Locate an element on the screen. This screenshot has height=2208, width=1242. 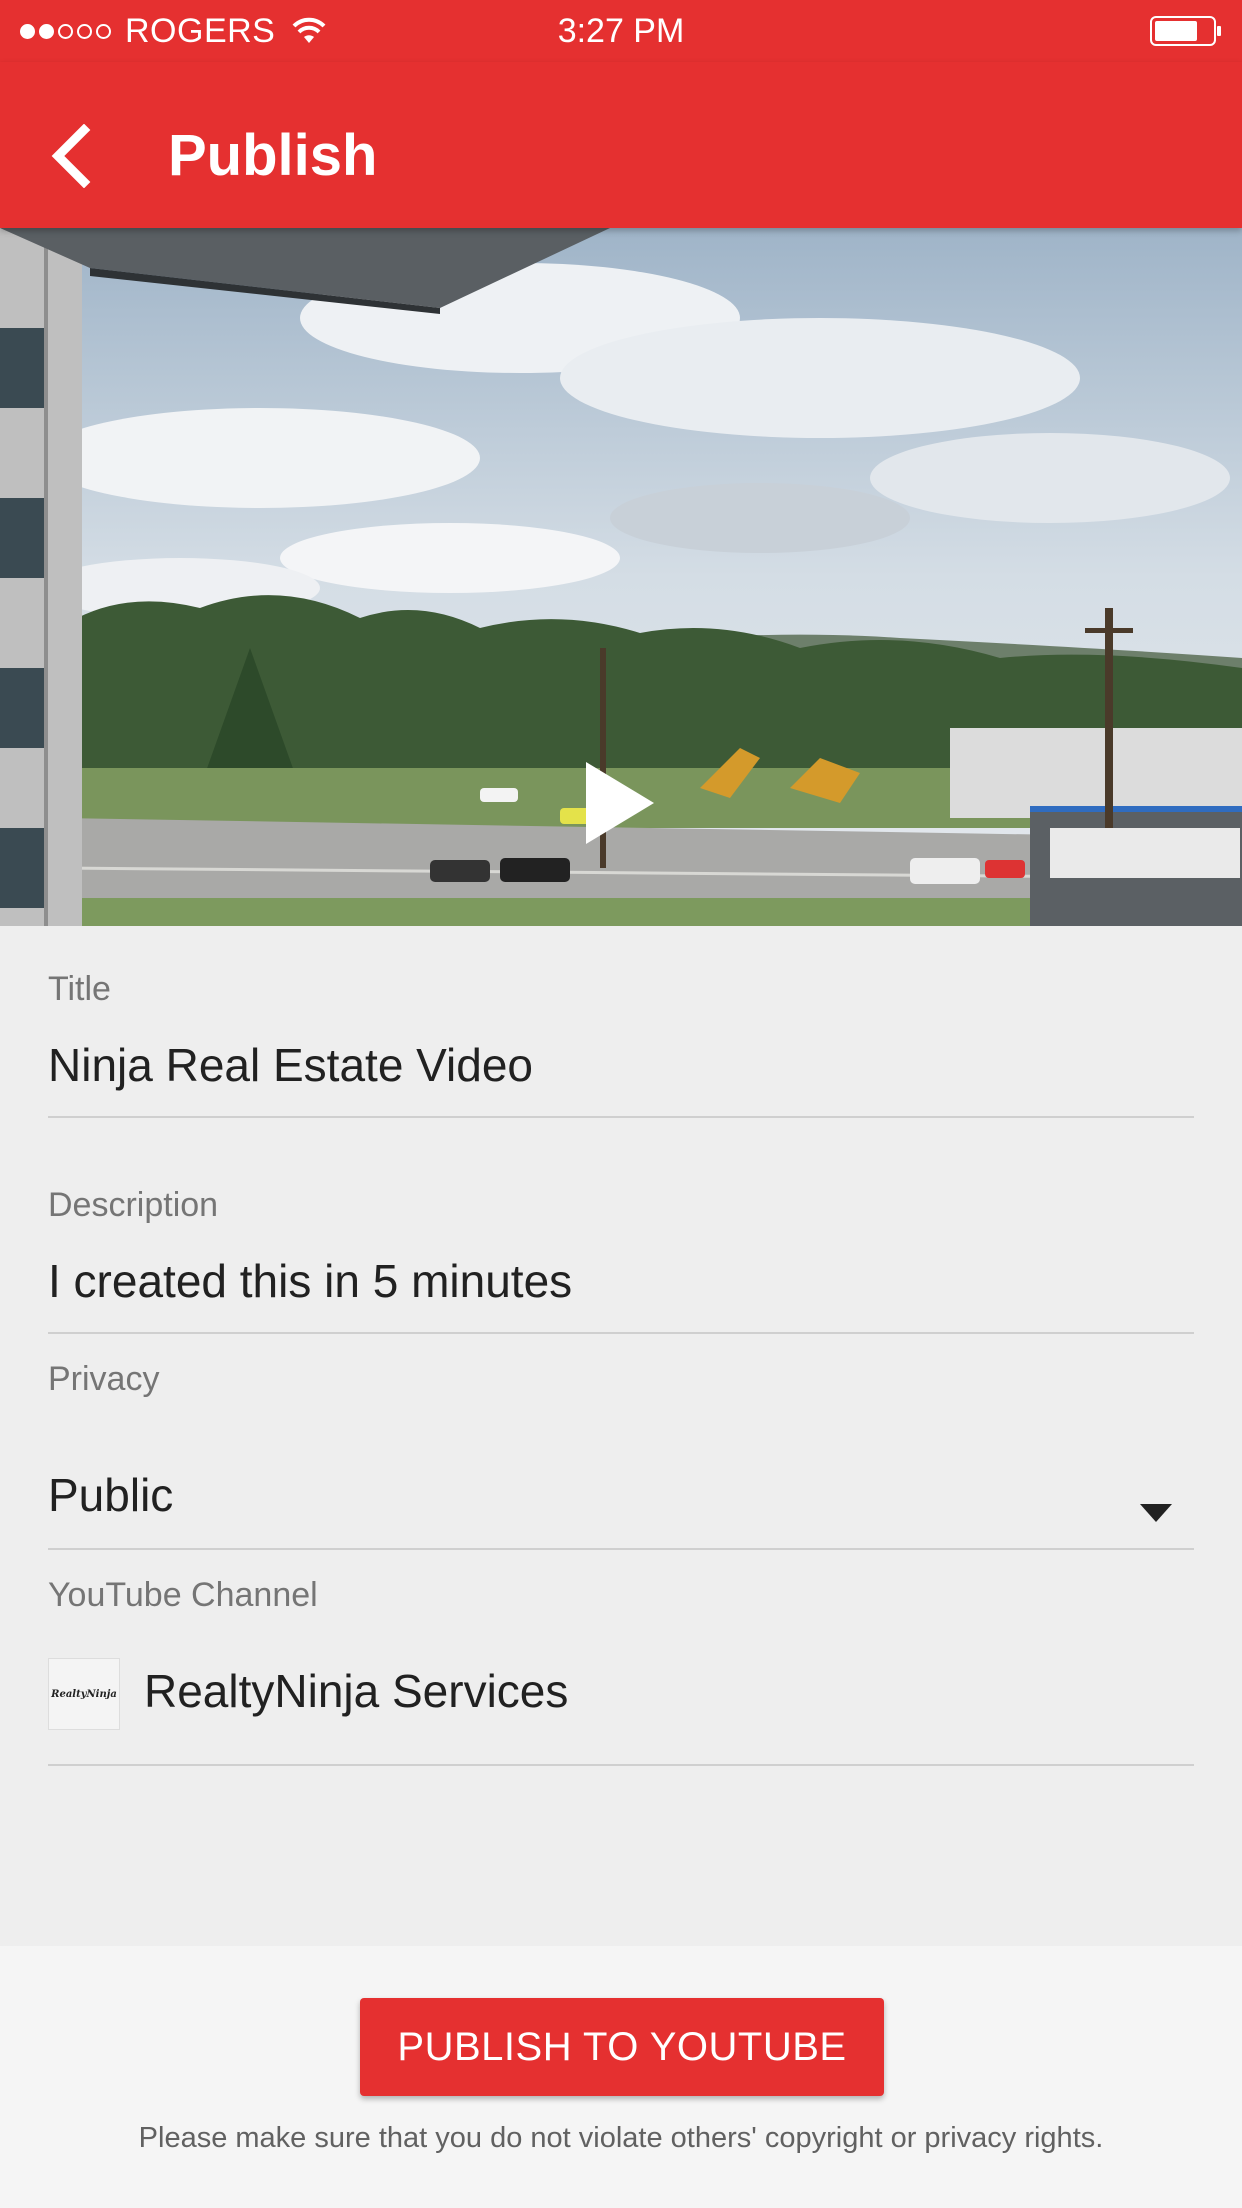
play-icon is located at coordinates (620, 803).